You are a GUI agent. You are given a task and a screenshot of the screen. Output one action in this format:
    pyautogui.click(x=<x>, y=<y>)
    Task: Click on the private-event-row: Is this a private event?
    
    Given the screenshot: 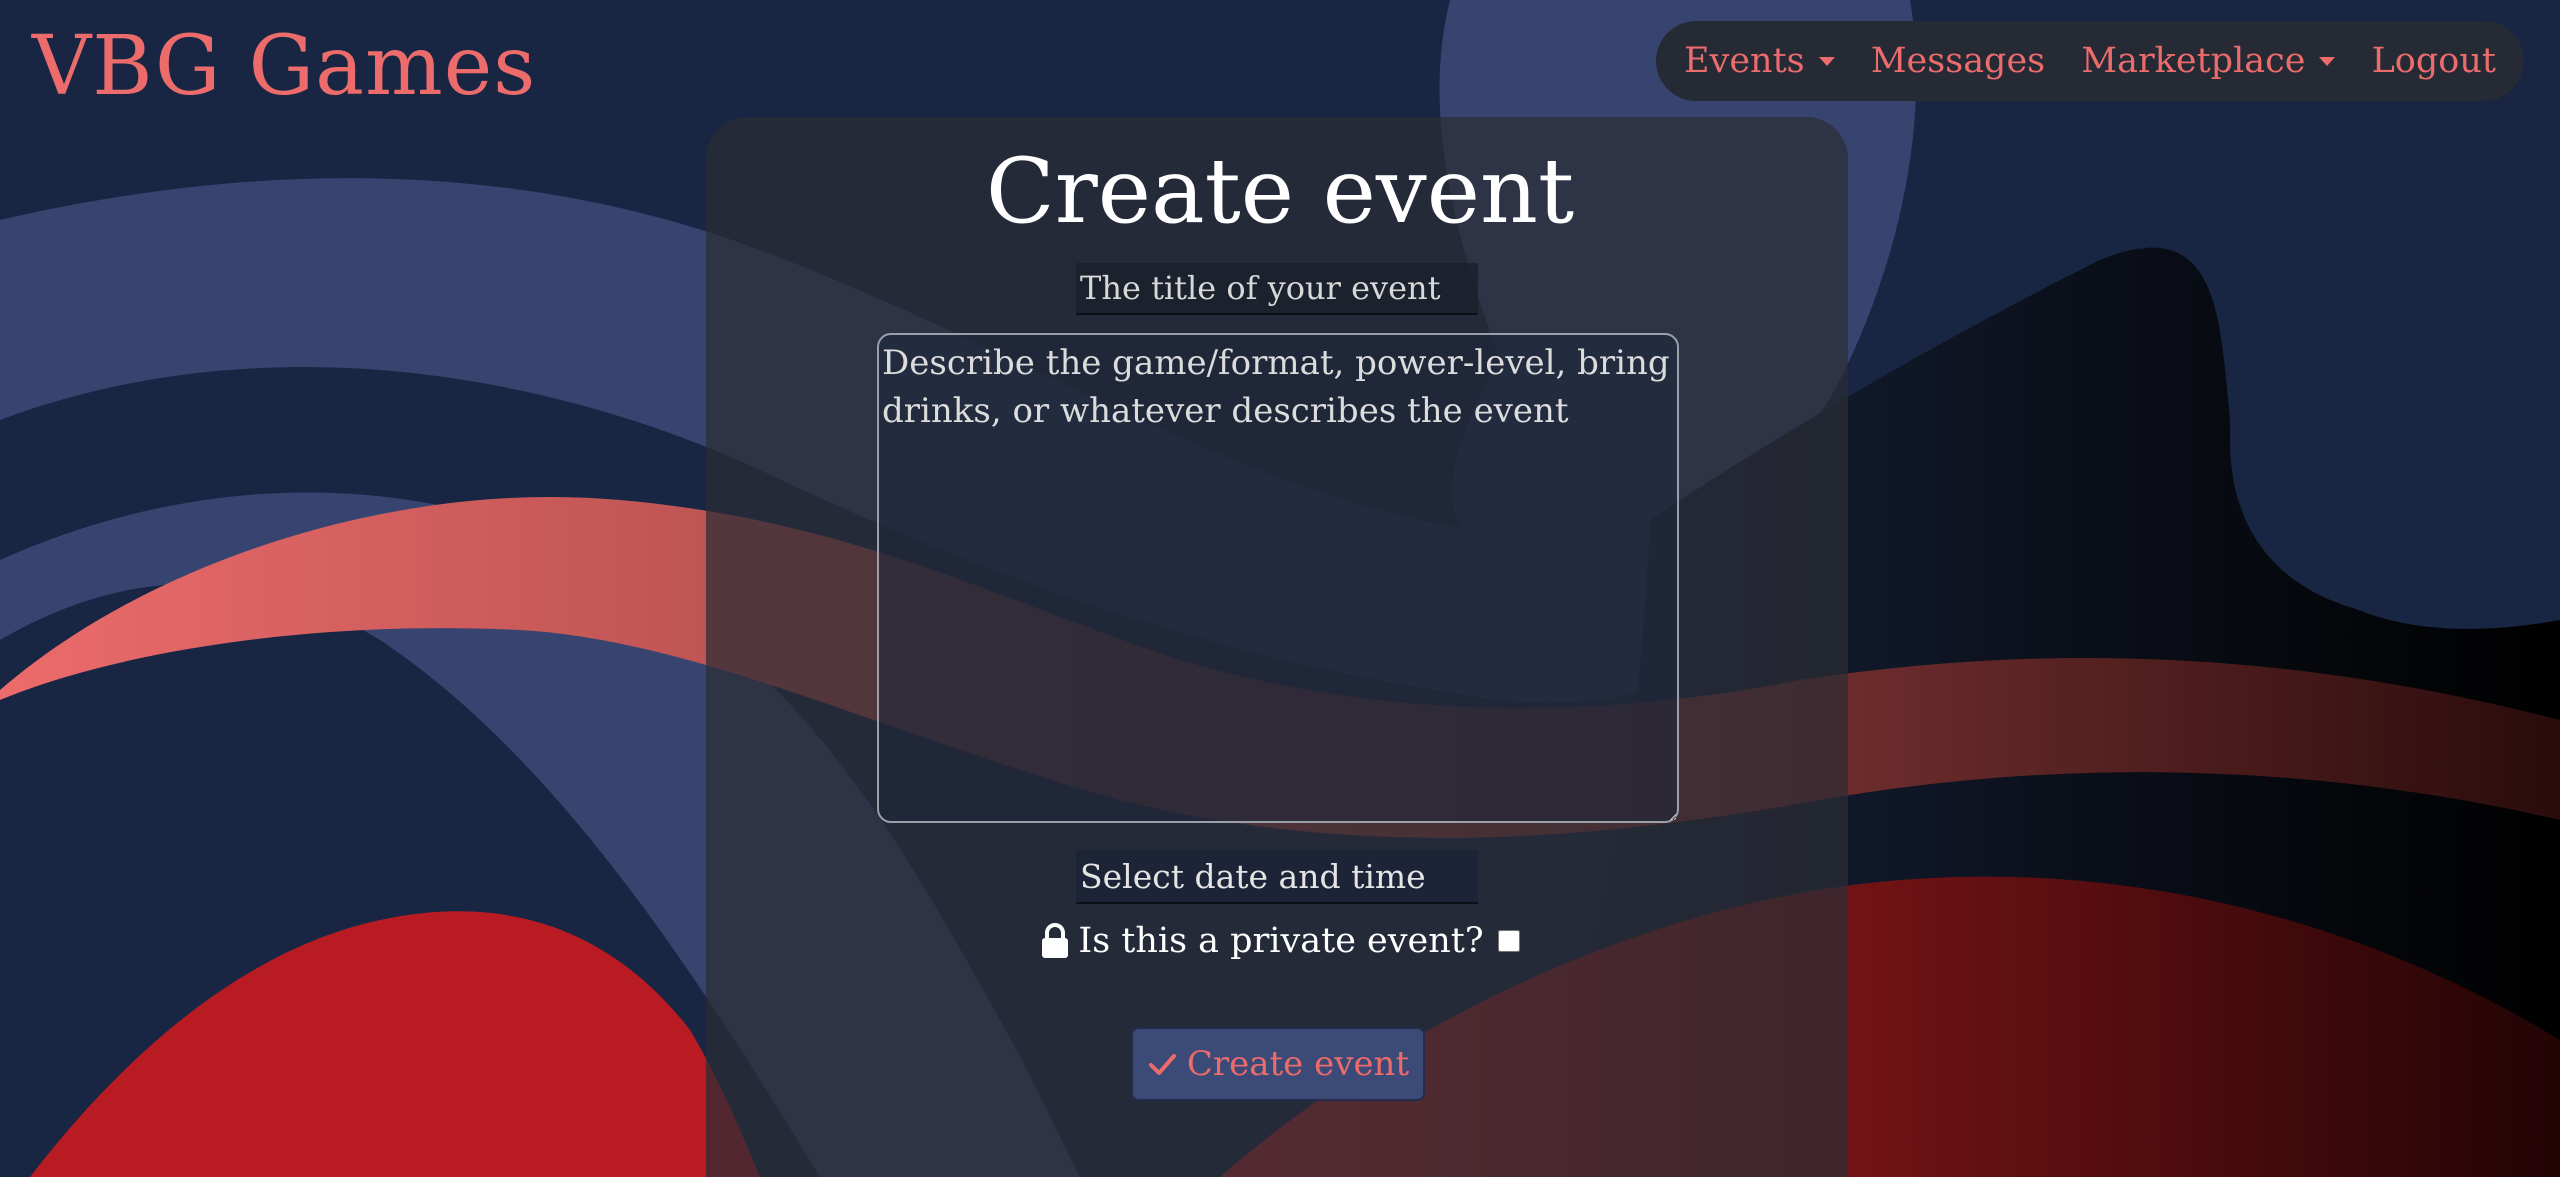 What is the action you would take?
    pyautogui.click(x=1280, y=941)
    